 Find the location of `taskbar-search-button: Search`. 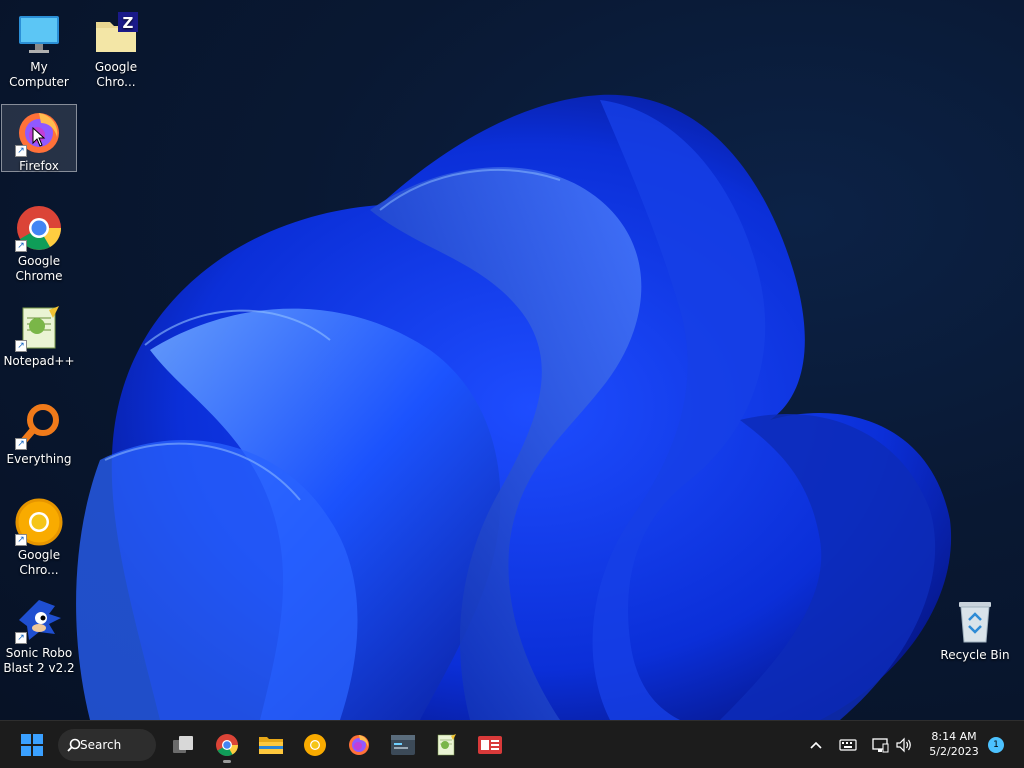

taskbar-search-button: Search is located at coordinates (107, 745).